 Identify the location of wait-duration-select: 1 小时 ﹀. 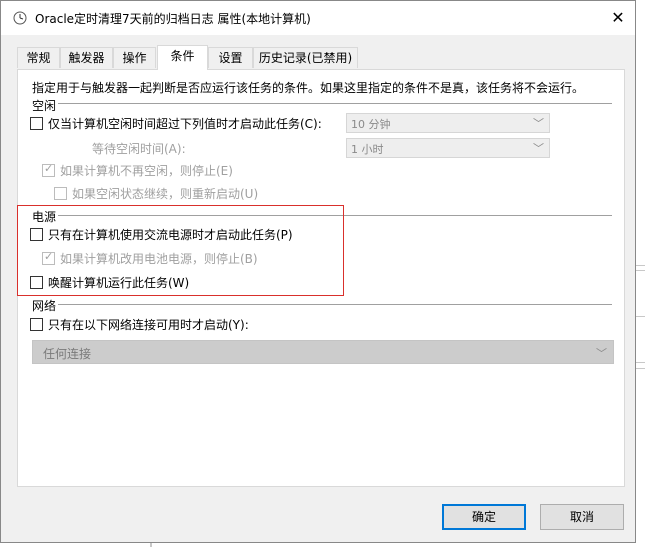
(448, 148).